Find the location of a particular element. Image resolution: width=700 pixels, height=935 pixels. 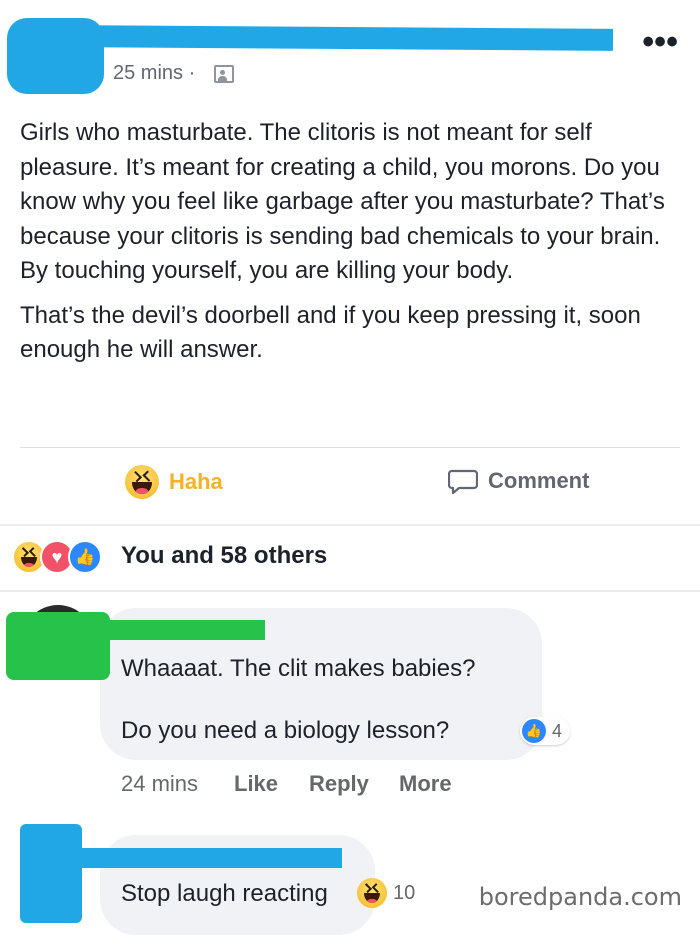

redacted-reply-name is located at coordinates (201, 858).